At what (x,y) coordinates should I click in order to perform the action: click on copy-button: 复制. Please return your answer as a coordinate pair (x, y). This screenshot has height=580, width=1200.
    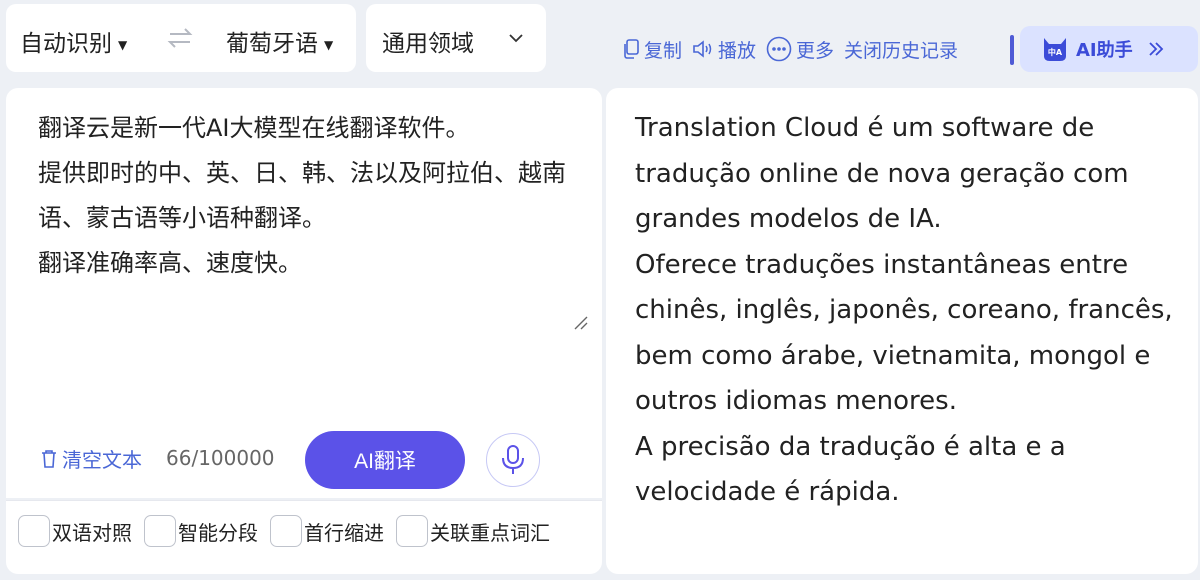
    Looking at the image, I should click on (652, 49).